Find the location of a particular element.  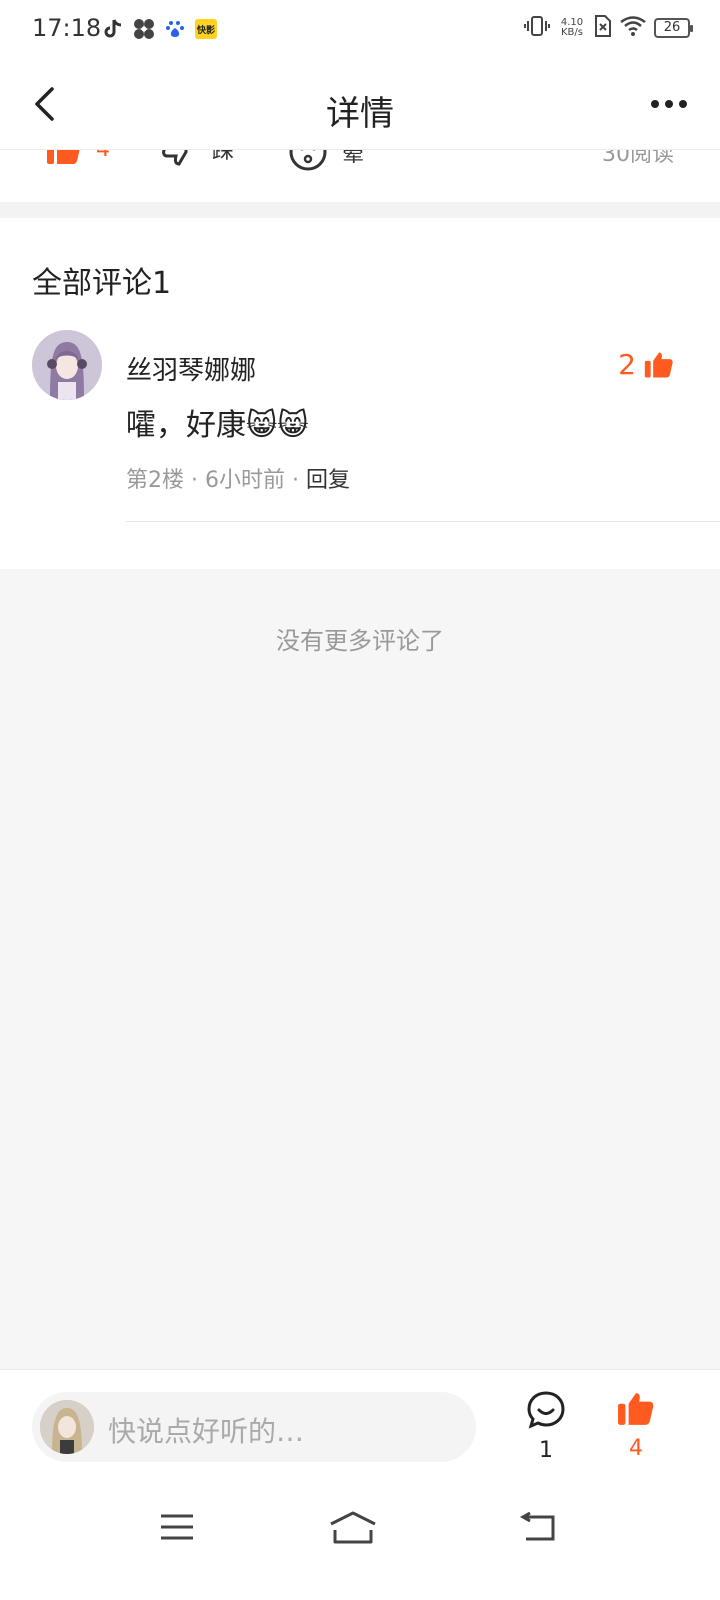

back-nav-button is located at coordinates (538, 1527).